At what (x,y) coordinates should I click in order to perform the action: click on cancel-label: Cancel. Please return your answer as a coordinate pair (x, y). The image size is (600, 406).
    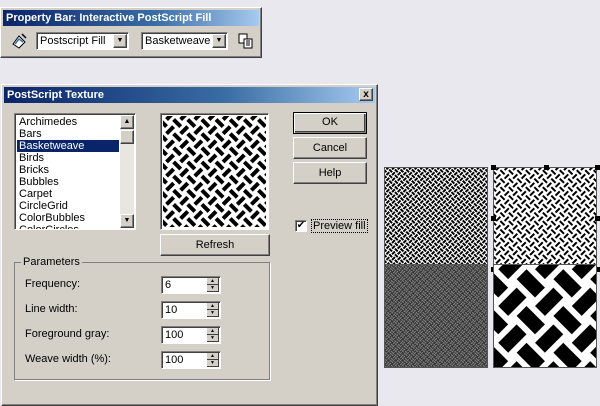
    Looking at the image, I should click on (330, 148).